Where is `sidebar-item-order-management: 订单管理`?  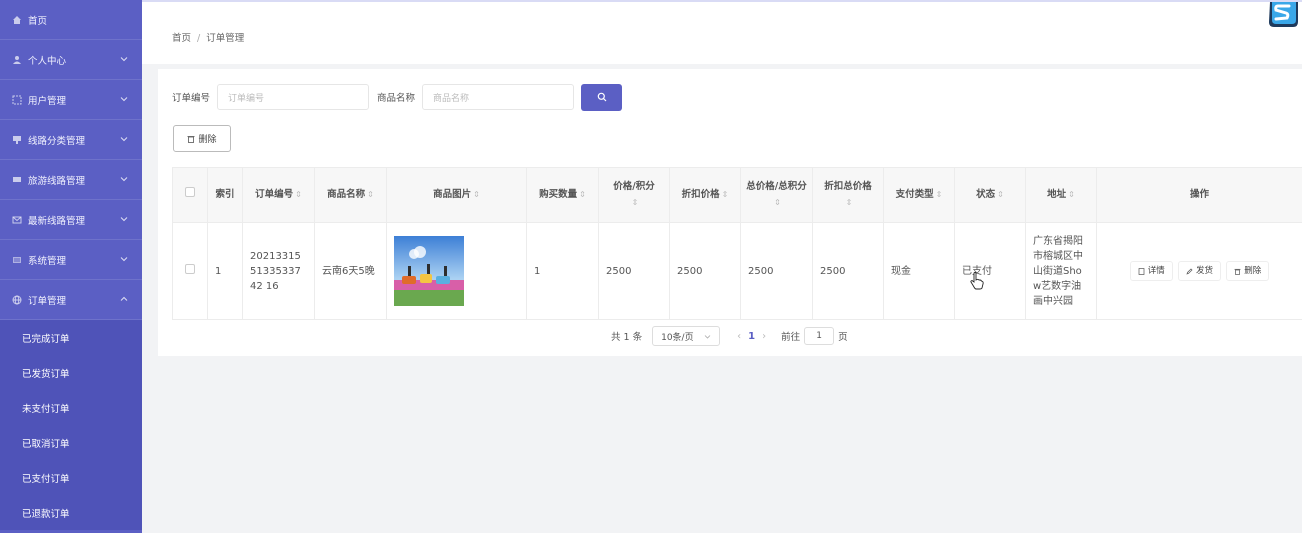
sidebar-item-order-management: 订单管理 is located at coordinates (71, 300).